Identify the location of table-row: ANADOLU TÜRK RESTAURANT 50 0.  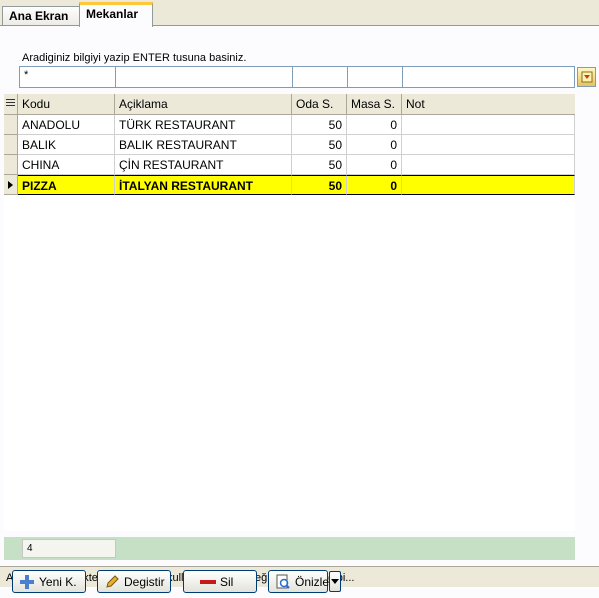
(289, 125).